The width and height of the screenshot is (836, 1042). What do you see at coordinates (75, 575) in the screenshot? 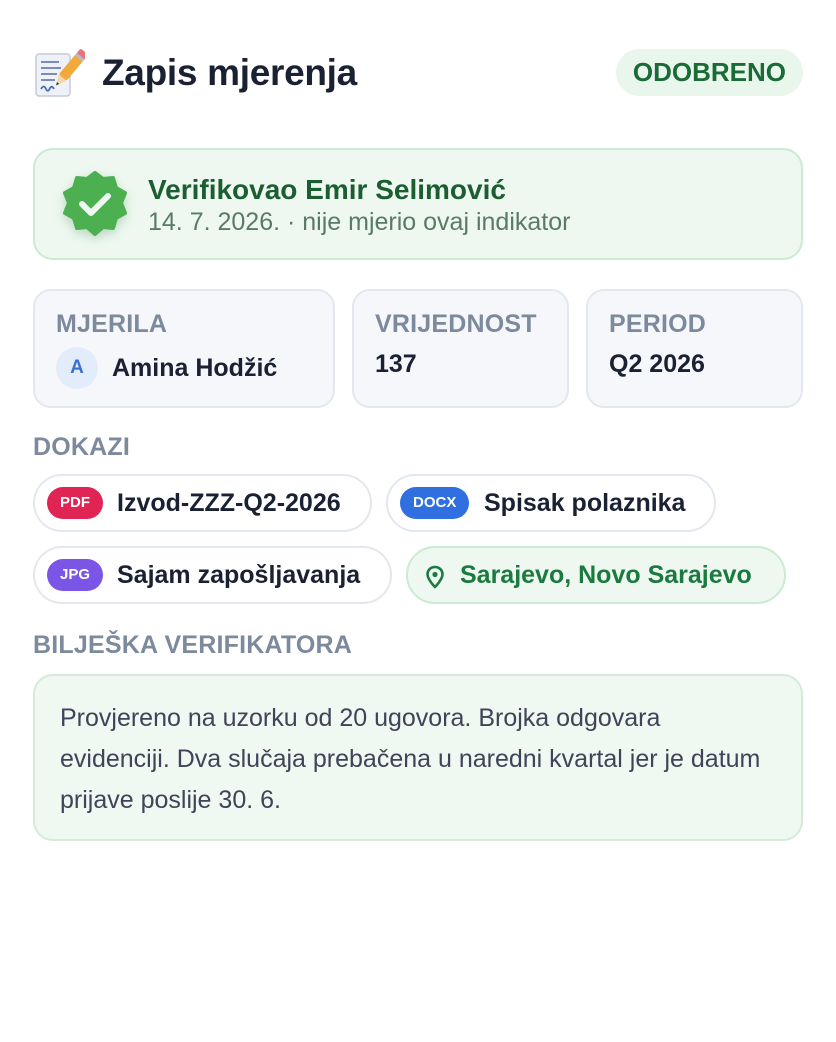
I see `file-type-badge: JPG` at bounding box center [75, 575].